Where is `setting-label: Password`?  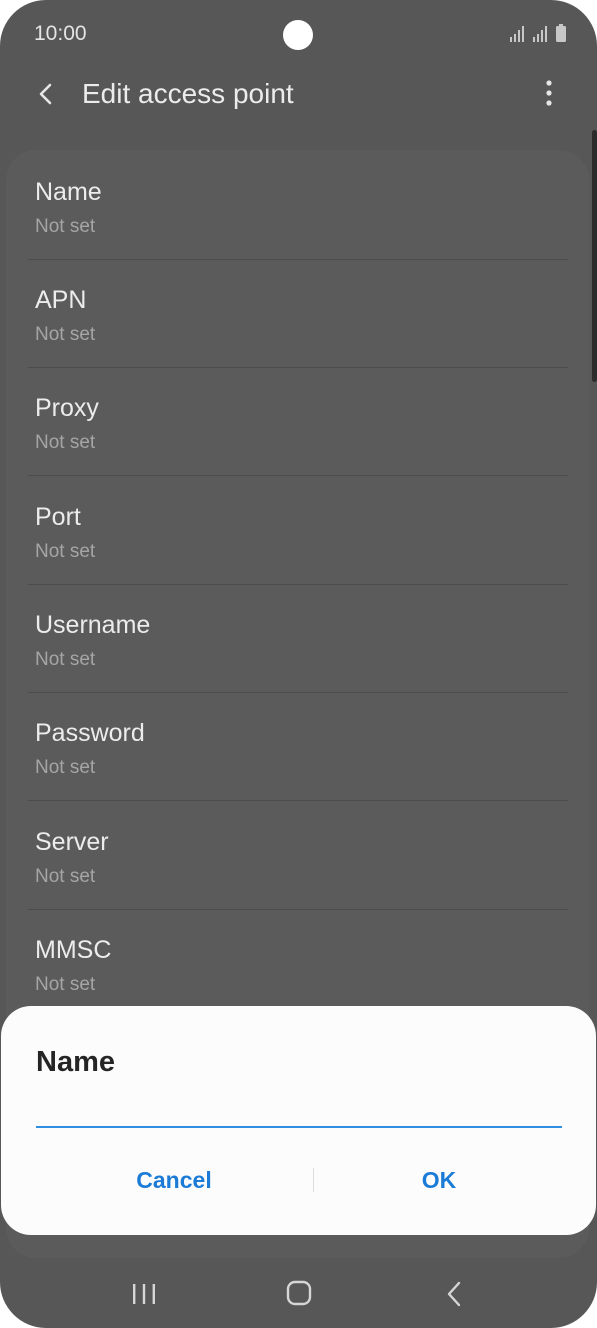 setting-label: Password is located at coordinates (90, 733).